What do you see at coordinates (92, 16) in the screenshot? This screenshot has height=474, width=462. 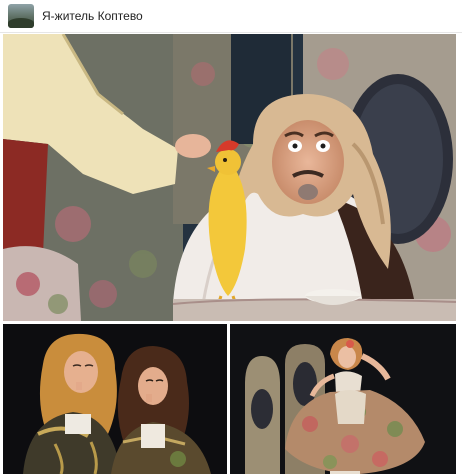 I see `community-name-link: Я-житель Коптево` at bounding box center [92, 16].